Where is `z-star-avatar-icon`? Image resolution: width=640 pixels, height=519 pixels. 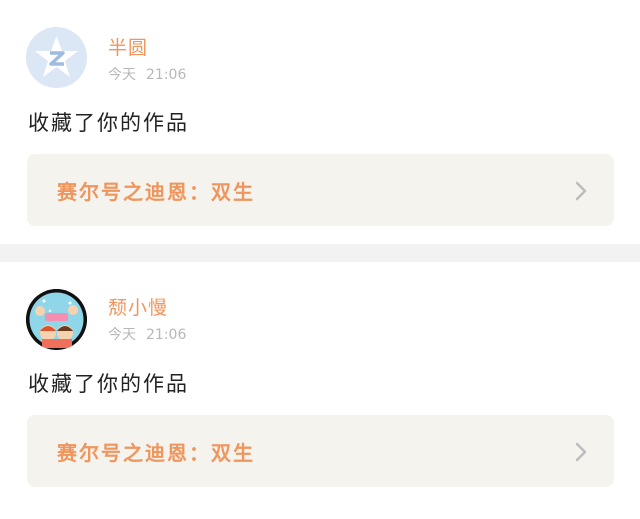
z-star-avatar-icon is located at coordinates (56, 57).